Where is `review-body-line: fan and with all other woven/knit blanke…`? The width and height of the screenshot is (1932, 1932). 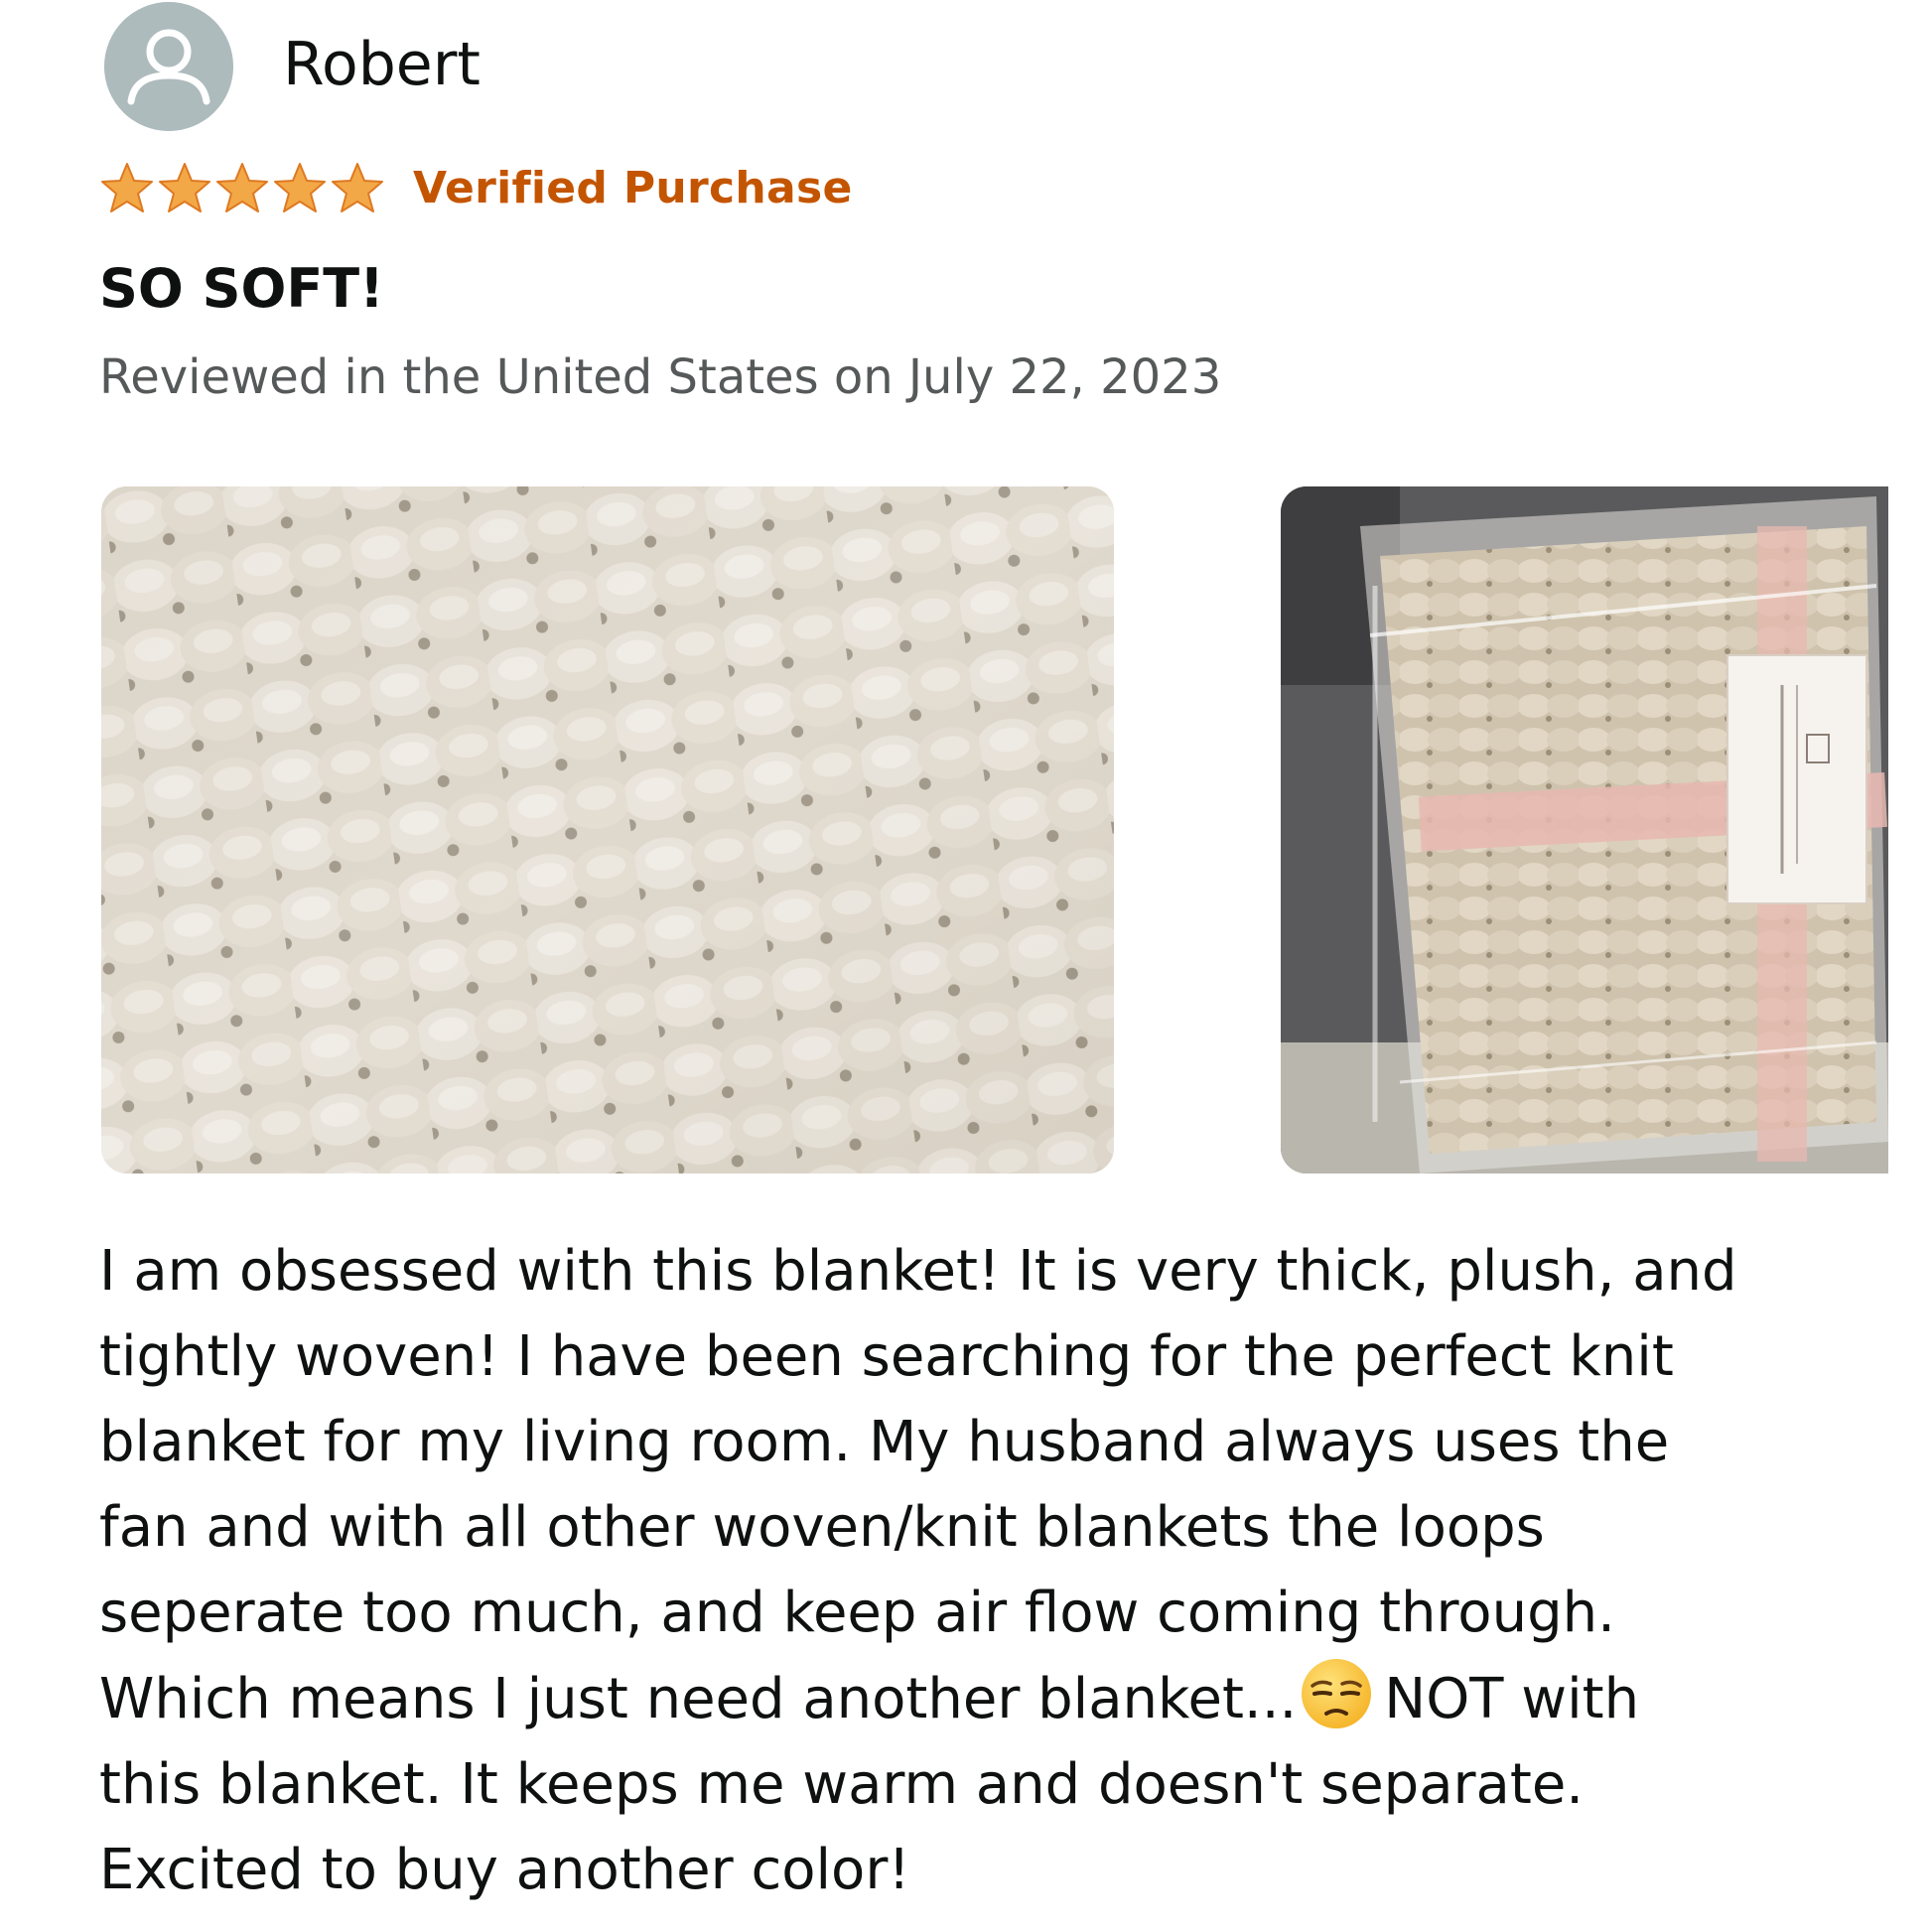
review-body-line: fan and with all other woven/knit blanke… is located at coordinates (822, 1528).